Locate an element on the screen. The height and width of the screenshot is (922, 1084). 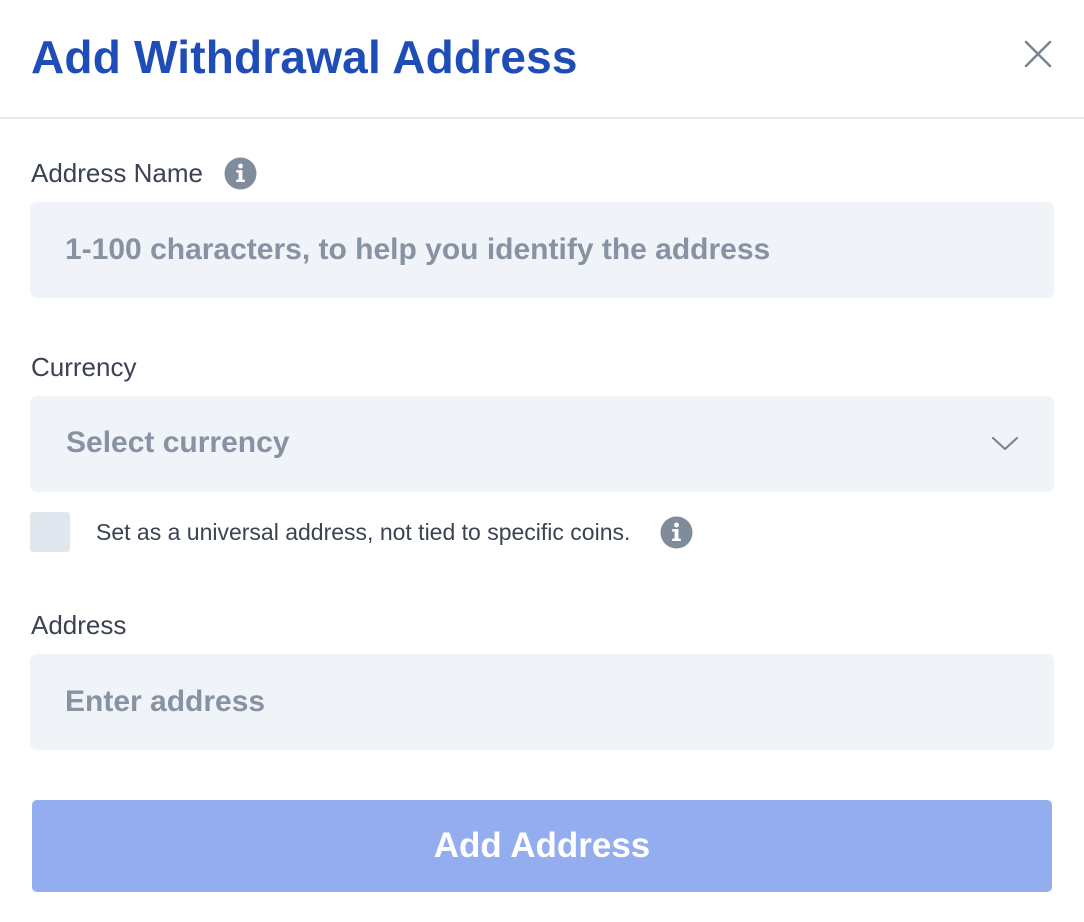
dialog-header: Add Withdrawal Address is located at coordinates (542, 59).